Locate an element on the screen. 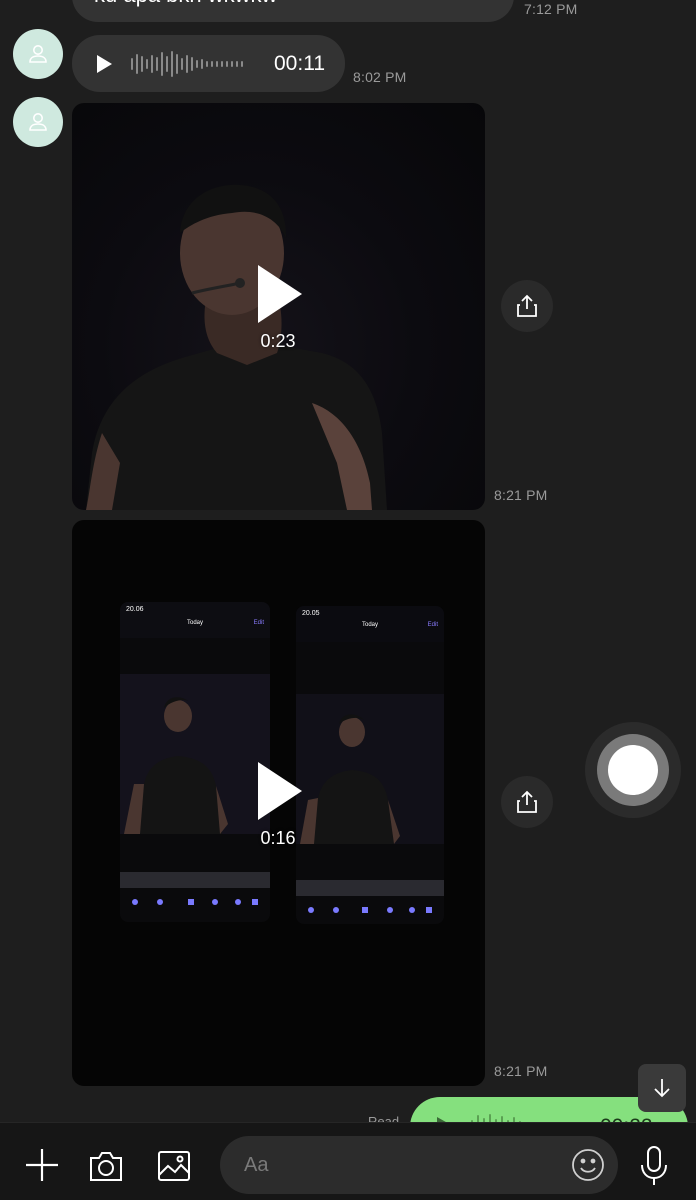 This screenshot has height=1200, width=696. image-icon is located at coordinates (174, 1166).